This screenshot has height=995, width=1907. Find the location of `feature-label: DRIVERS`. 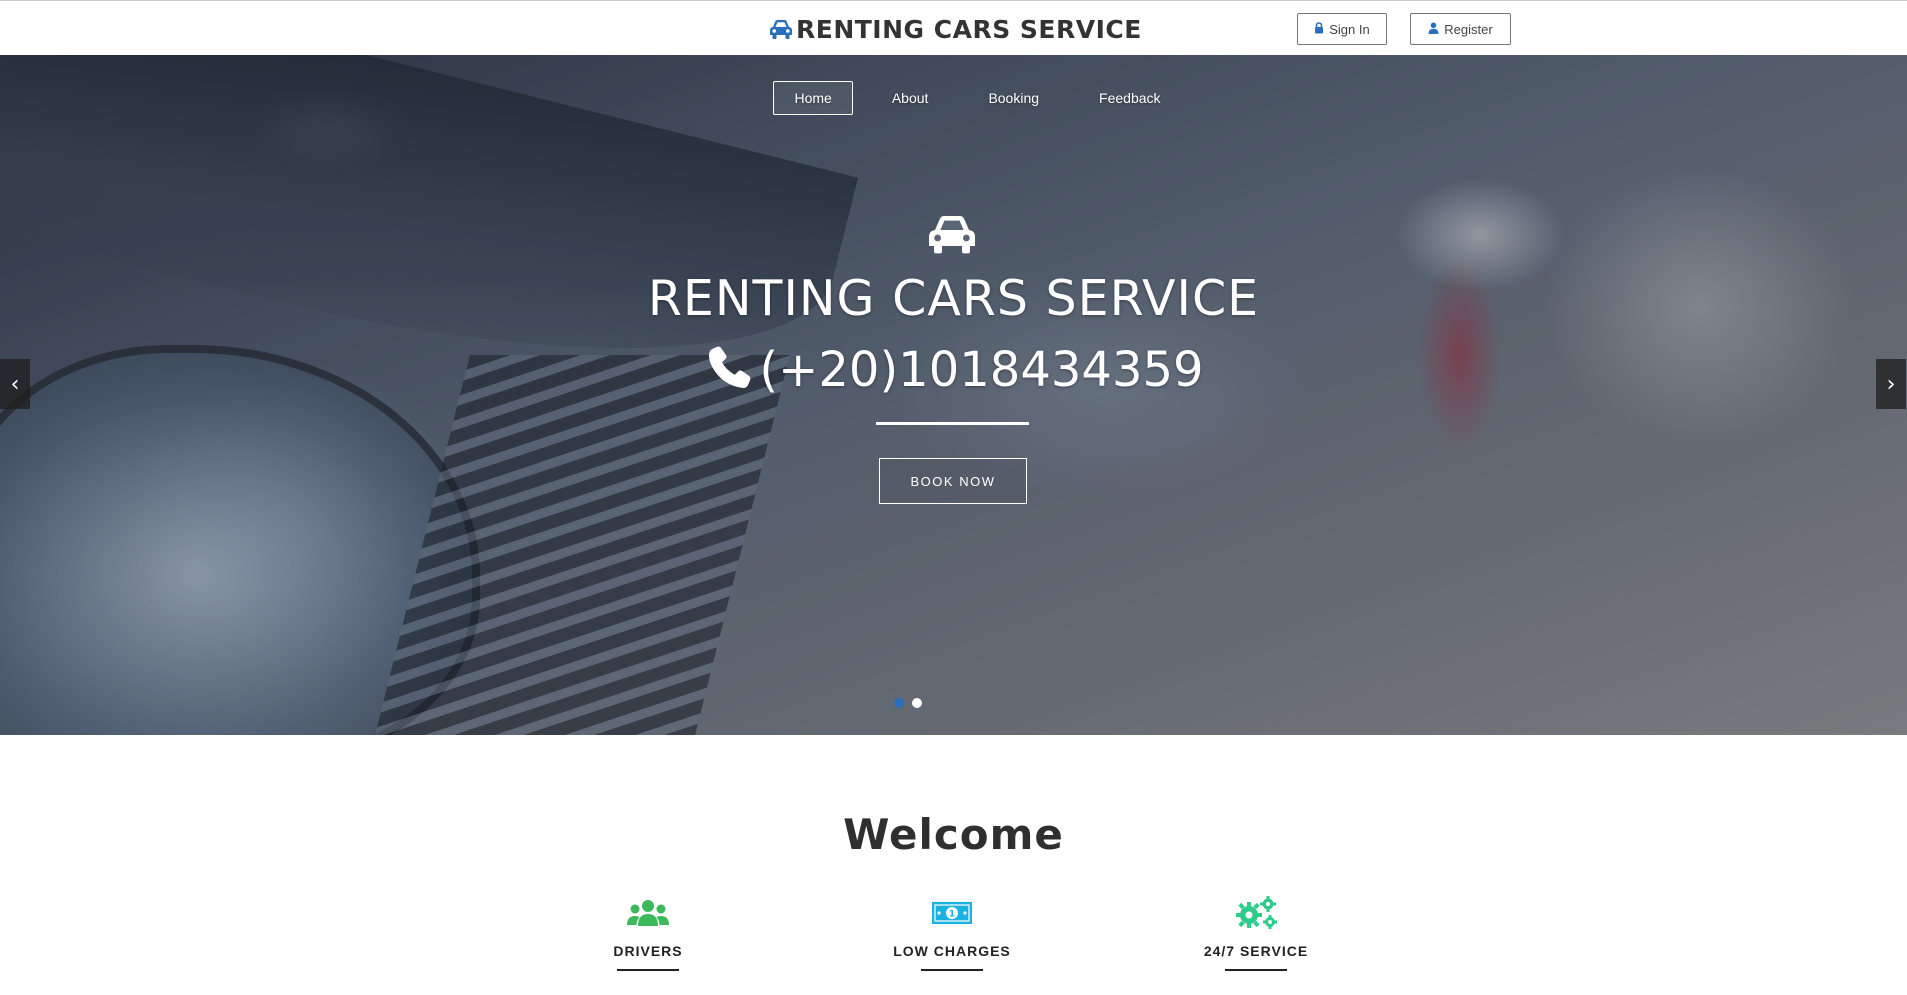

feature-label: DRIVERS is located at coordinates (648, 951).